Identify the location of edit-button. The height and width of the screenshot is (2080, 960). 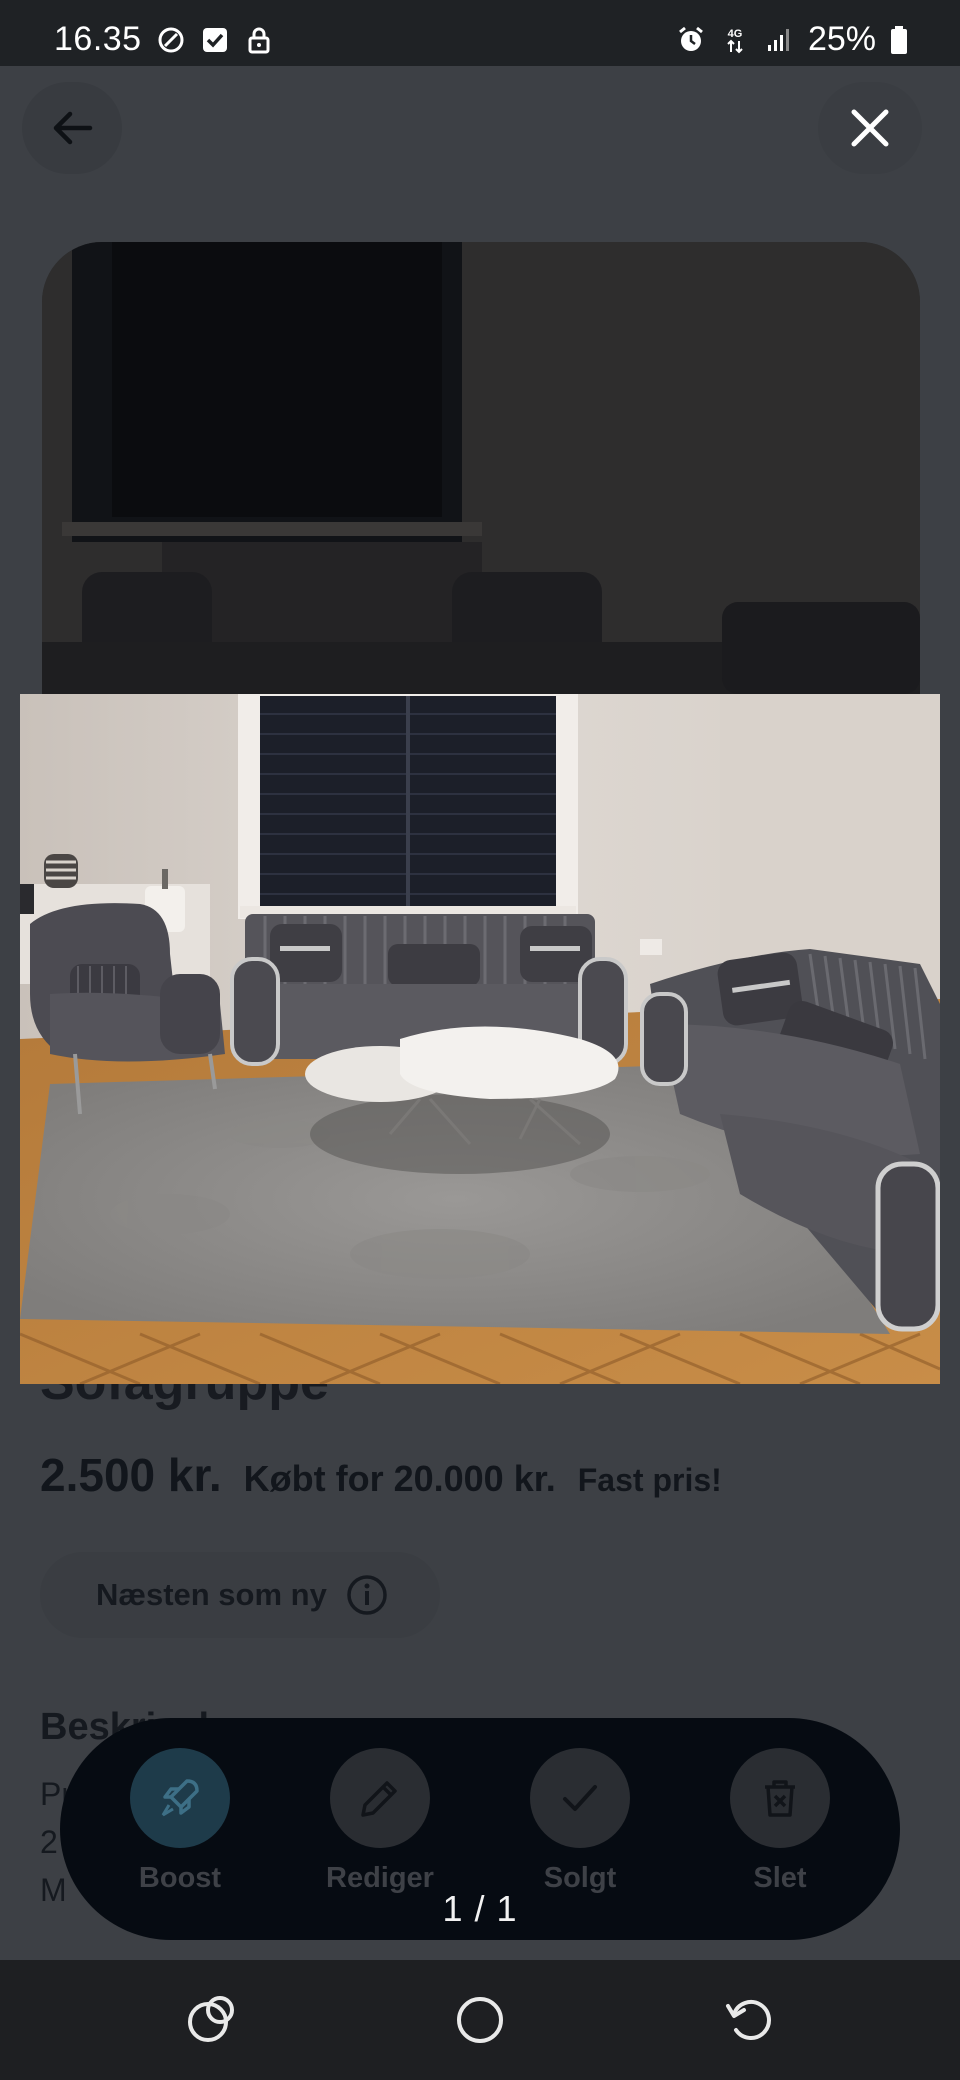
(380, 1798).